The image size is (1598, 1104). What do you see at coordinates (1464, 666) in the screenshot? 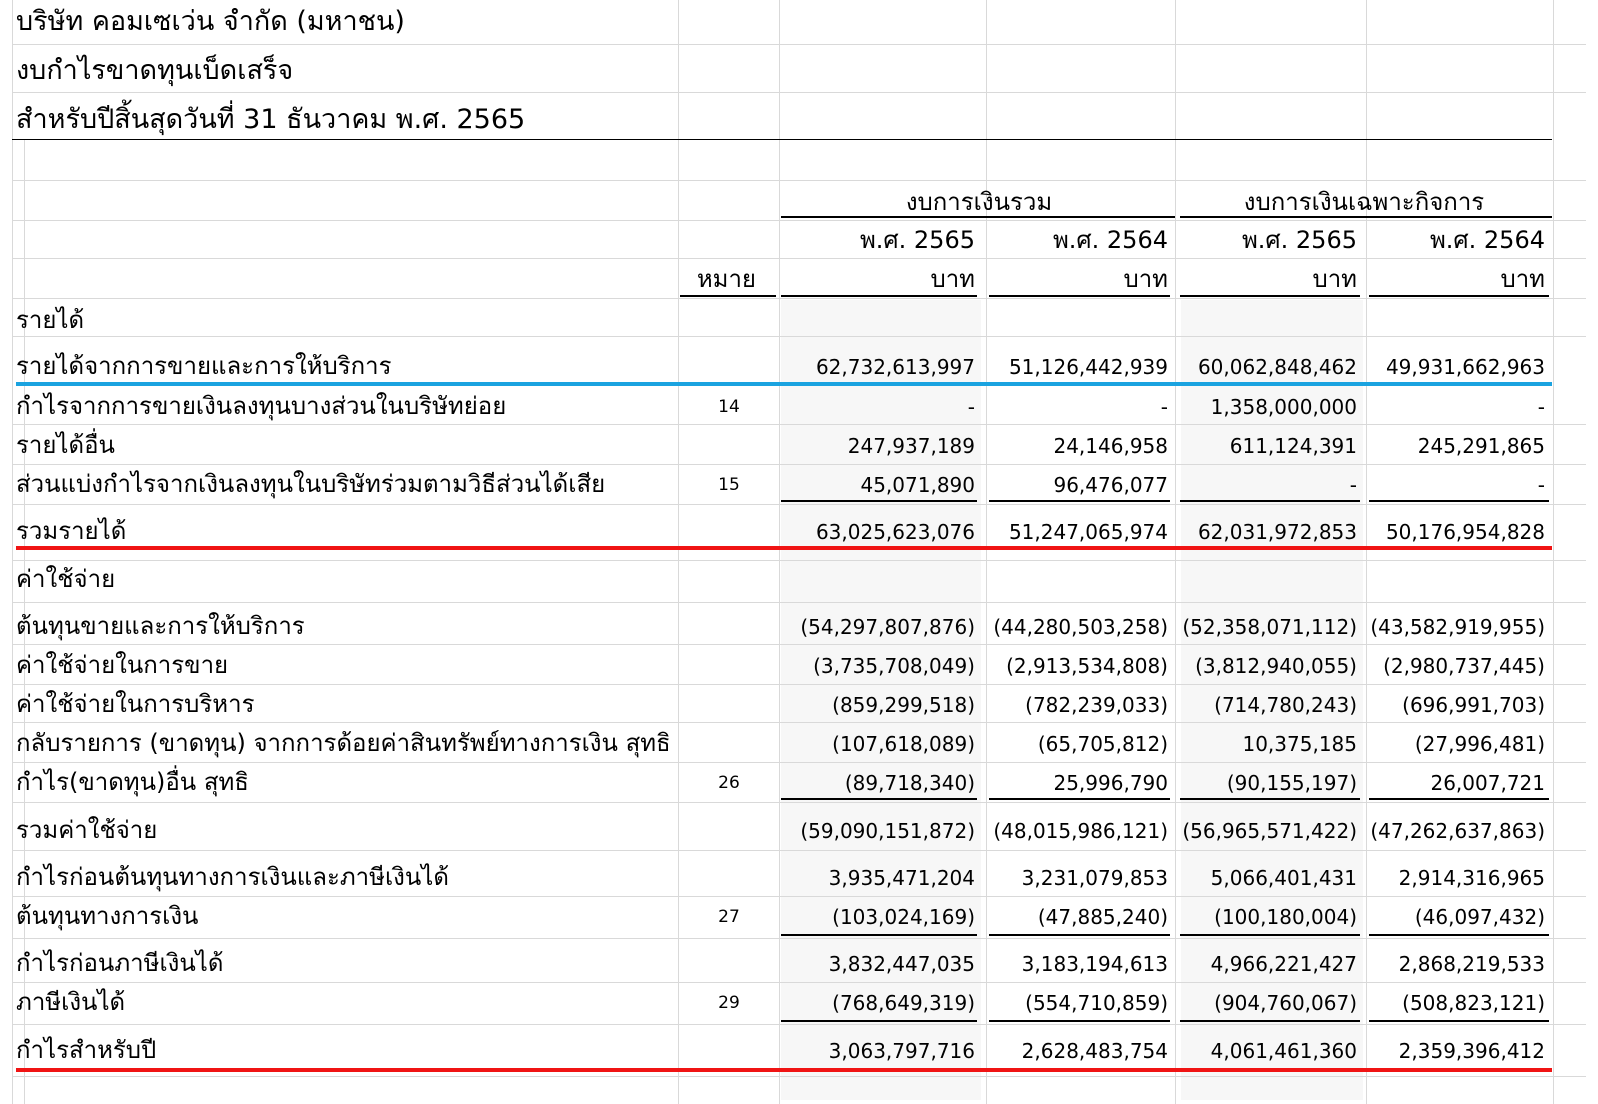
I see `row-value: (2,980,737,445)` at bounding box center [1464, 666].